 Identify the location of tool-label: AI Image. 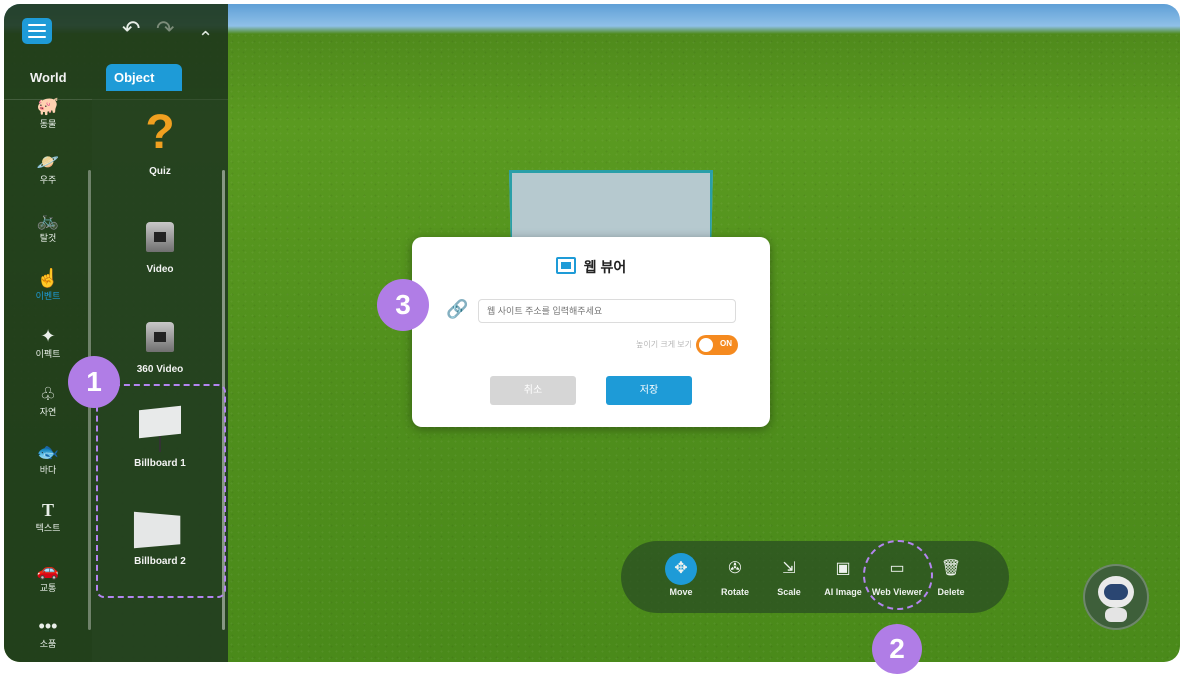
(843, 592).